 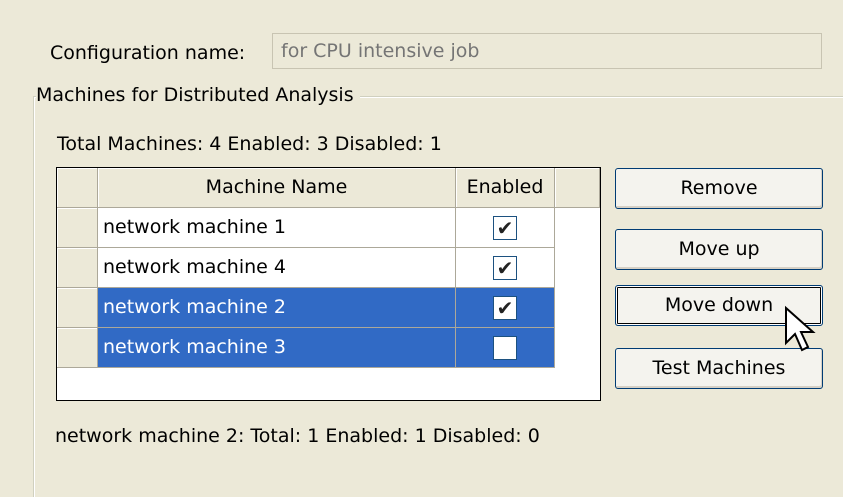 I want to click on disabled-checkbox, so click(x=505, y=348).